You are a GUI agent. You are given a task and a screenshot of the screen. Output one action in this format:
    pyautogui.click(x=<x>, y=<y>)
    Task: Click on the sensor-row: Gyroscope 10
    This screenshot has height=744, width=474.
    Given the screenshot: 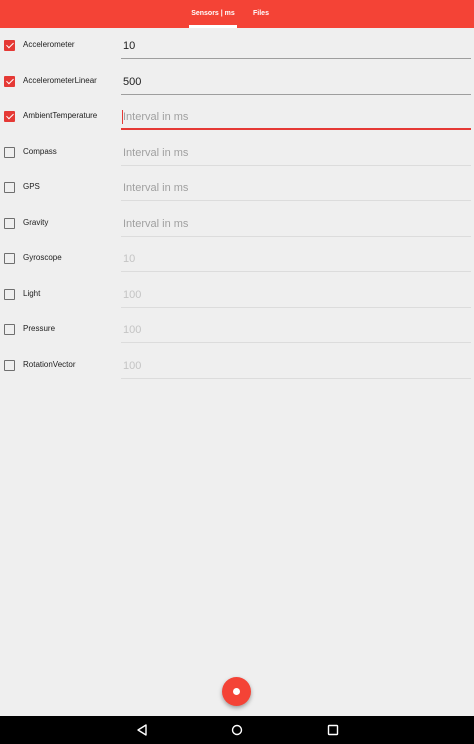 What is the action you would take?
    pyautogui.click(x=237, y=259)
    